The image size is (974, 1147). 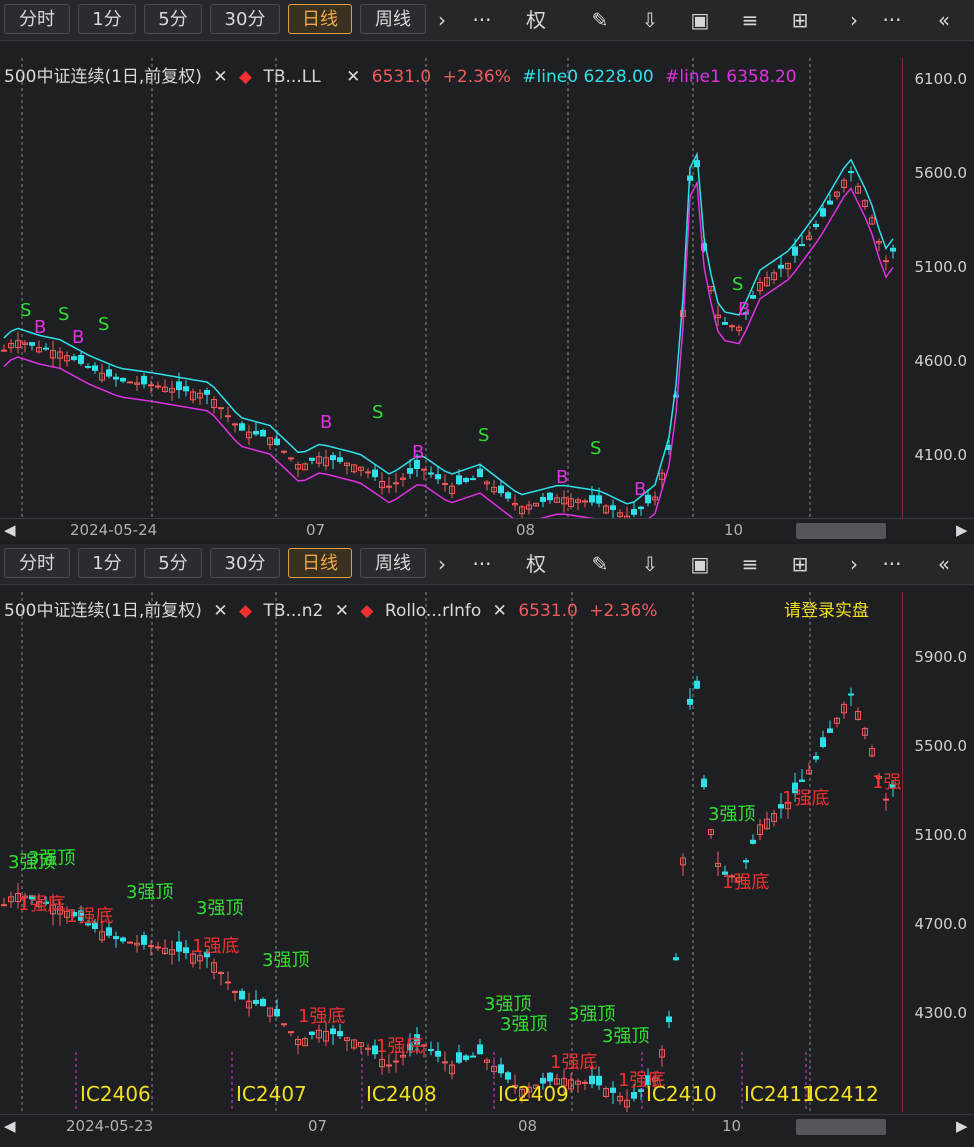 What do you see at coordinates (941, 835) in the screenshot?
I see `price-label: 5100.0` at bounding box center [941, 835].